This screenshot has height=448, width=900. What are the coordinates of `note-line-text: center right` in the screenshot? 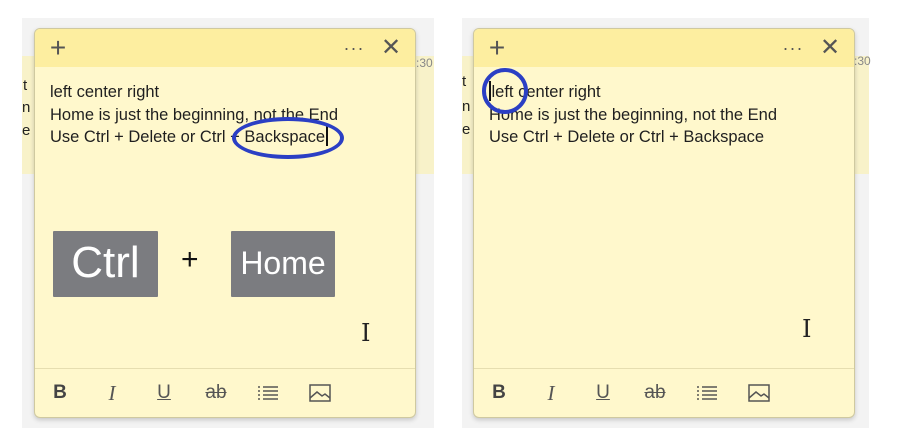 It's located at (557, 92).